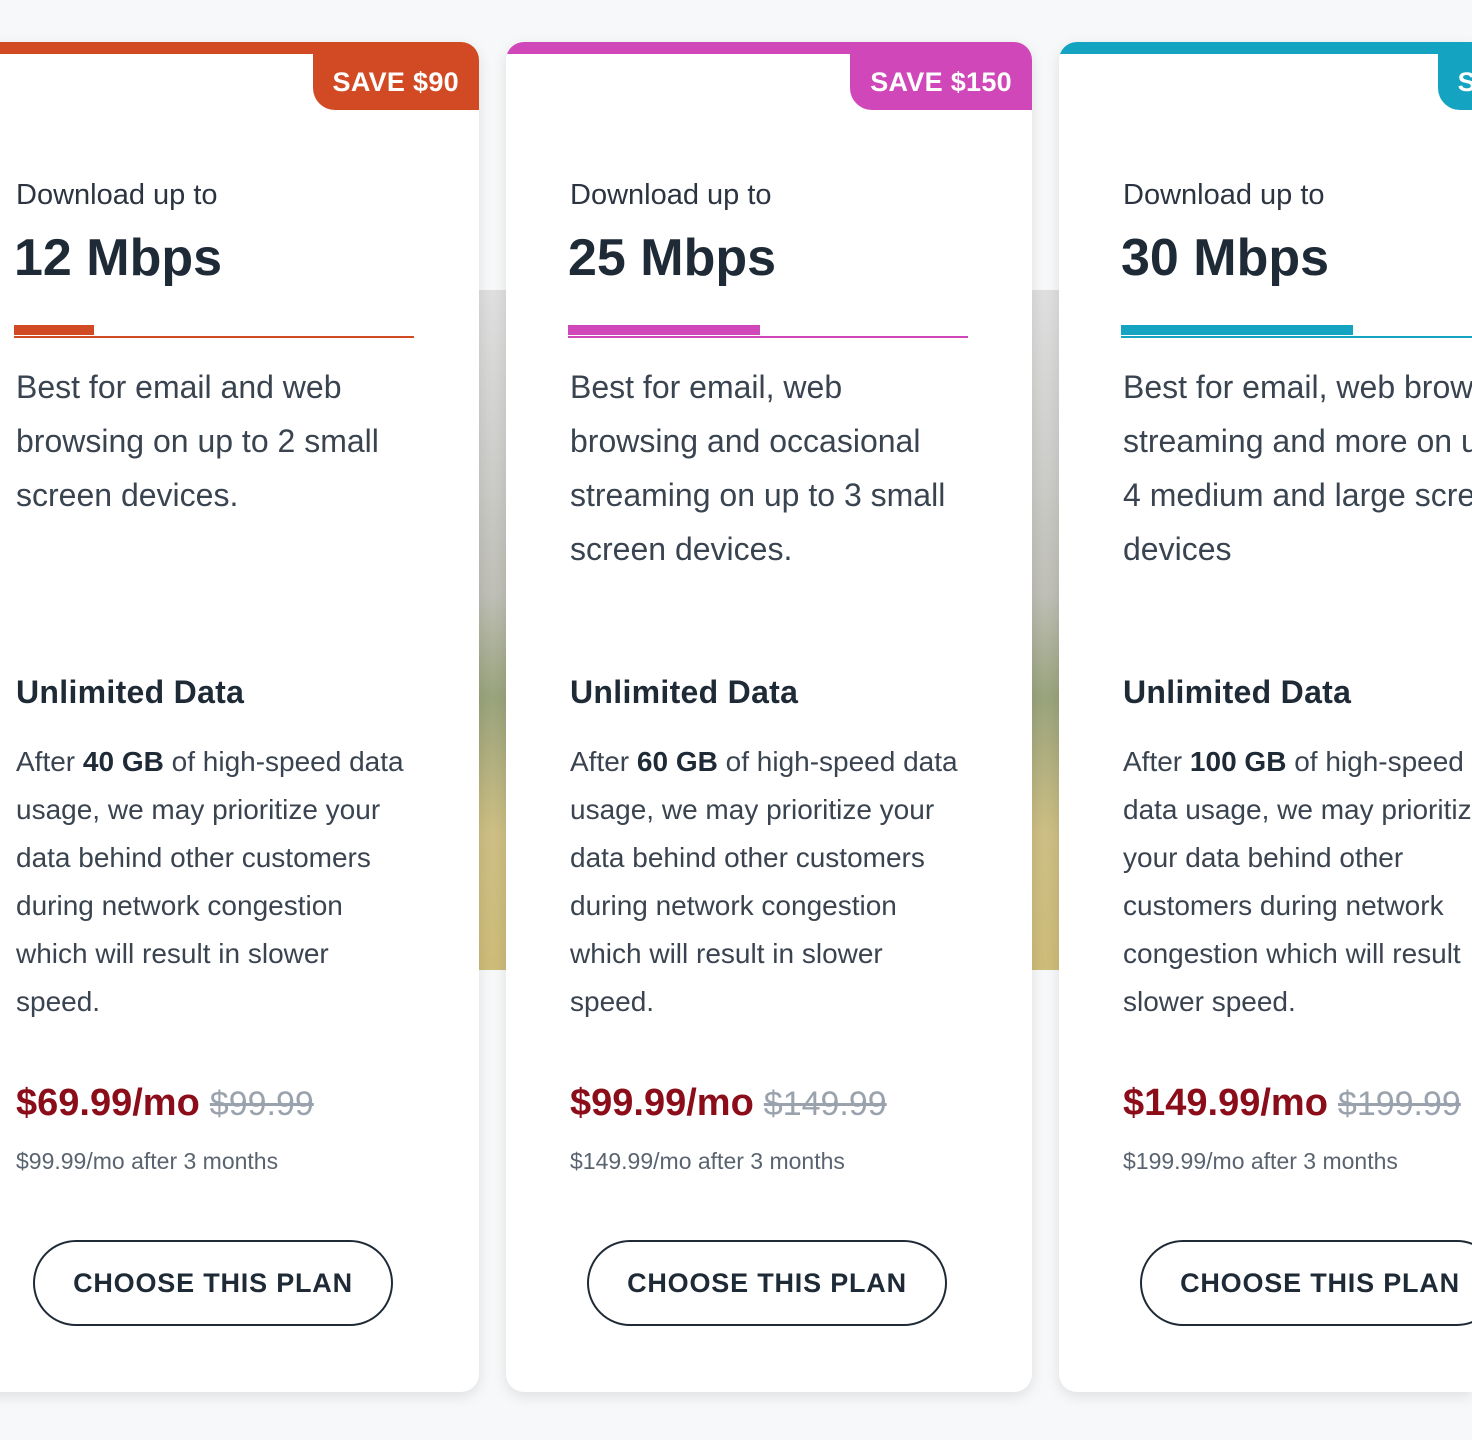 The image size is (1472, 1440). I want to click on speed-value: 12 Mbps, so click(118, 258).